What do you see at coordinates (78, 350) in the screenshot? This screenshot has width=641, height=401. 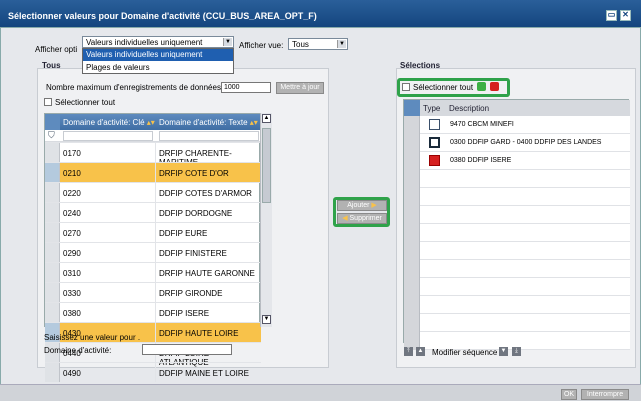 I see `domaine-label: Domaine d'activité:` at bounding box center [78, 350].